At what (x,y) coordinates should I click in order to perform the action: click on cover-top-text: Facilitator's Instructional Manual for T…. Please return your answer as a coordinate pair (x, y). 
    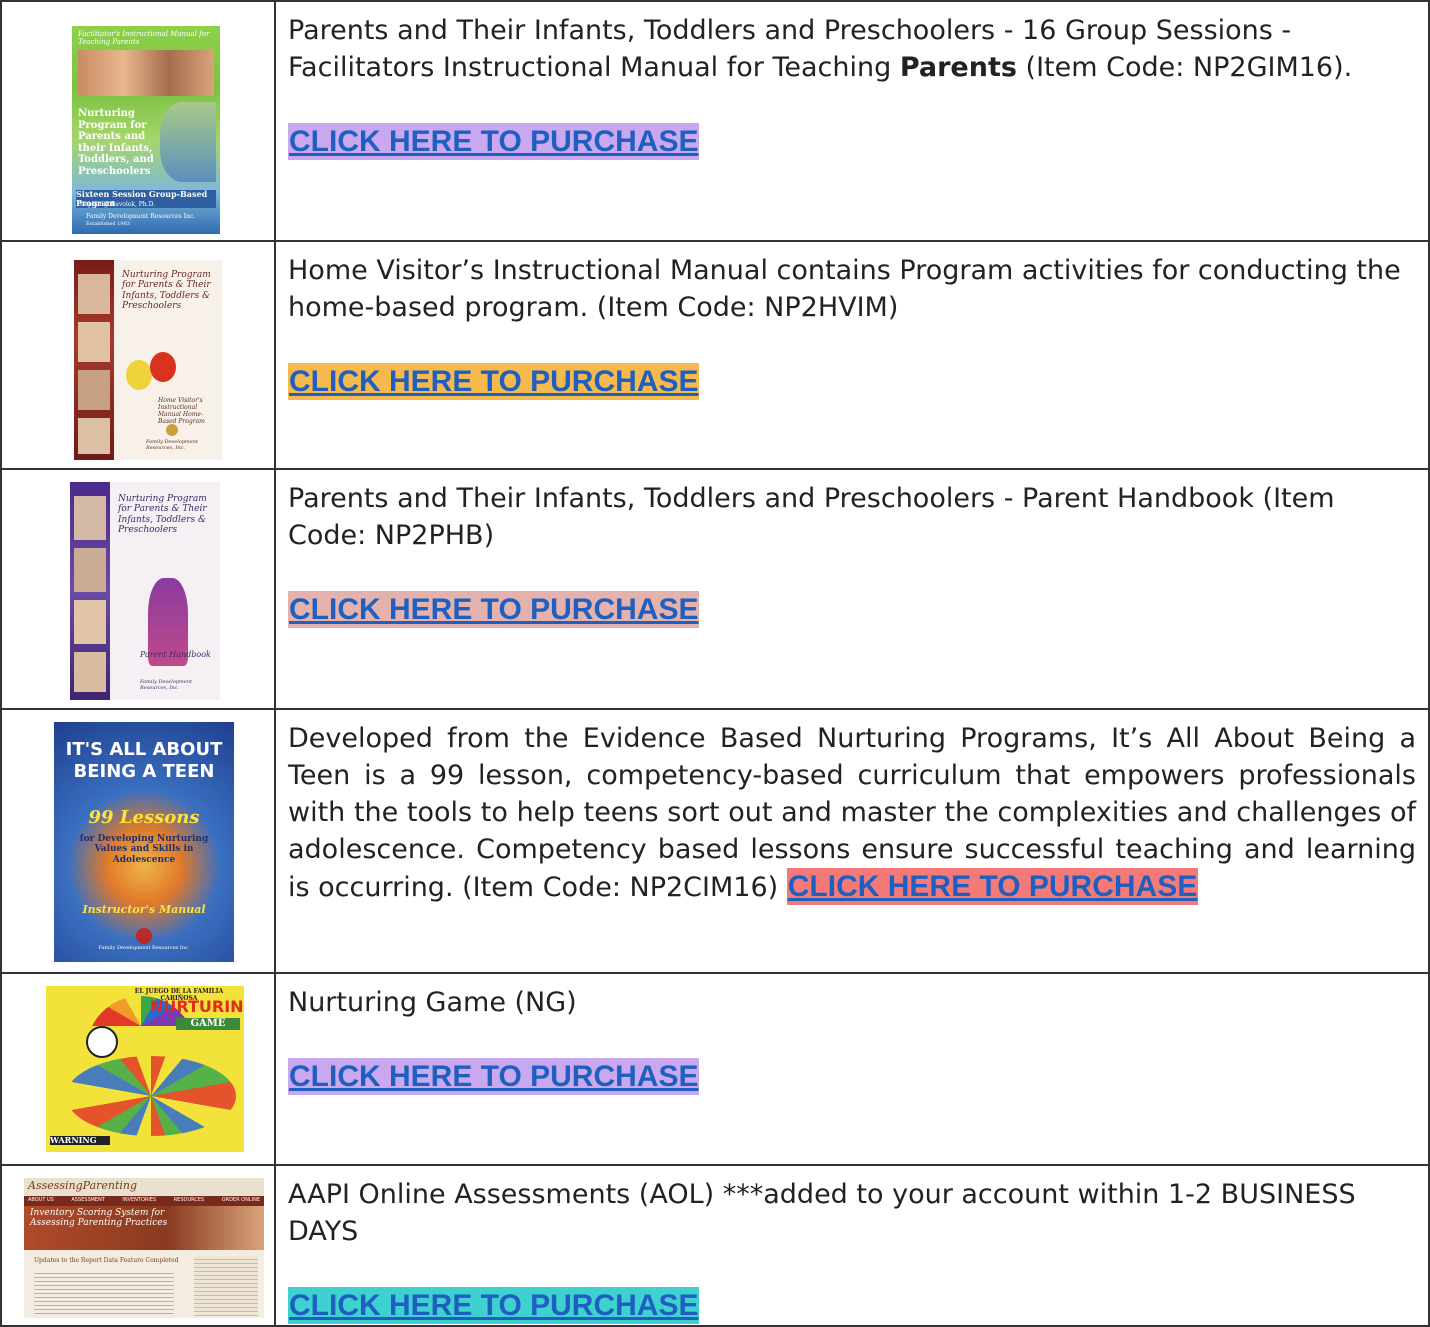
    Looking at the image, I should click on (144, 38).